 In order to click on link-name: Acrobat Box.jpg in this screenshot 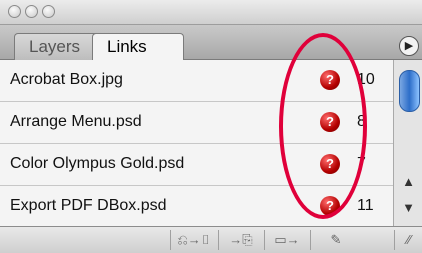, I will do `click(66, 79)`.